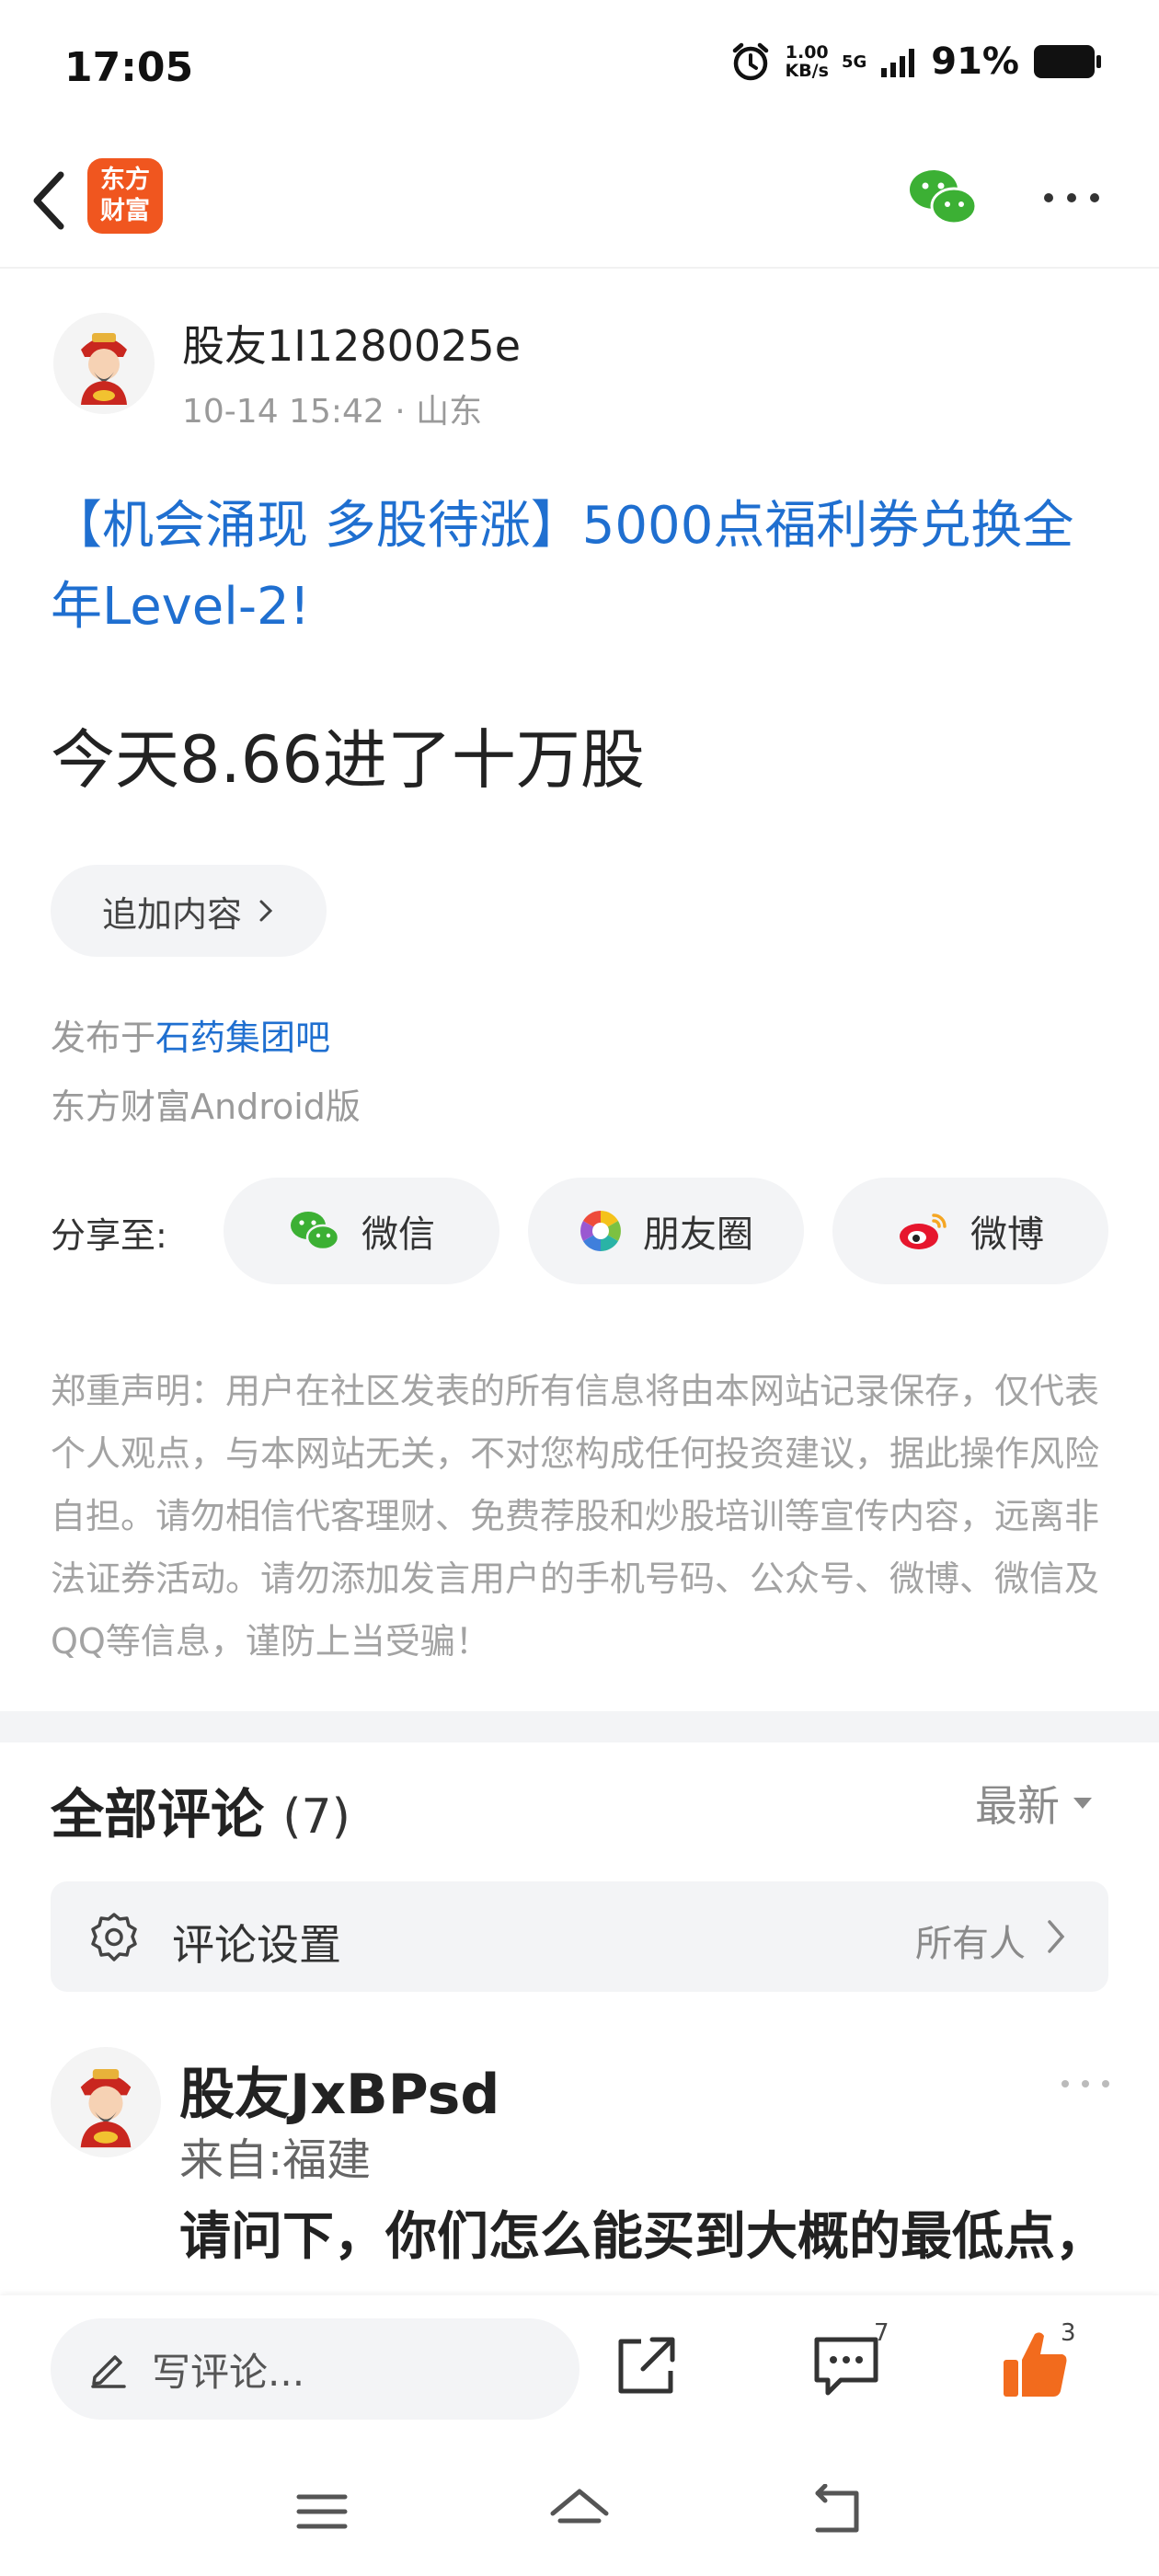  What do you see at coordinates (698, 1234) in the screenshot?
I see `share-moments-label: 朋友圈` at bounding box center [698, 1234].